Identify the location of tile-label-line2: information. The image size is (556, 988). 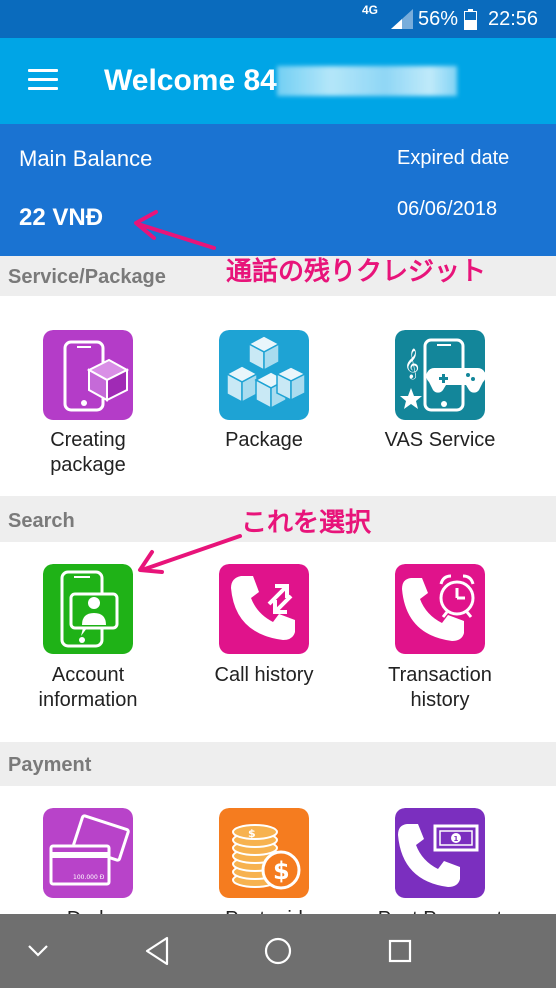
(88, 700).